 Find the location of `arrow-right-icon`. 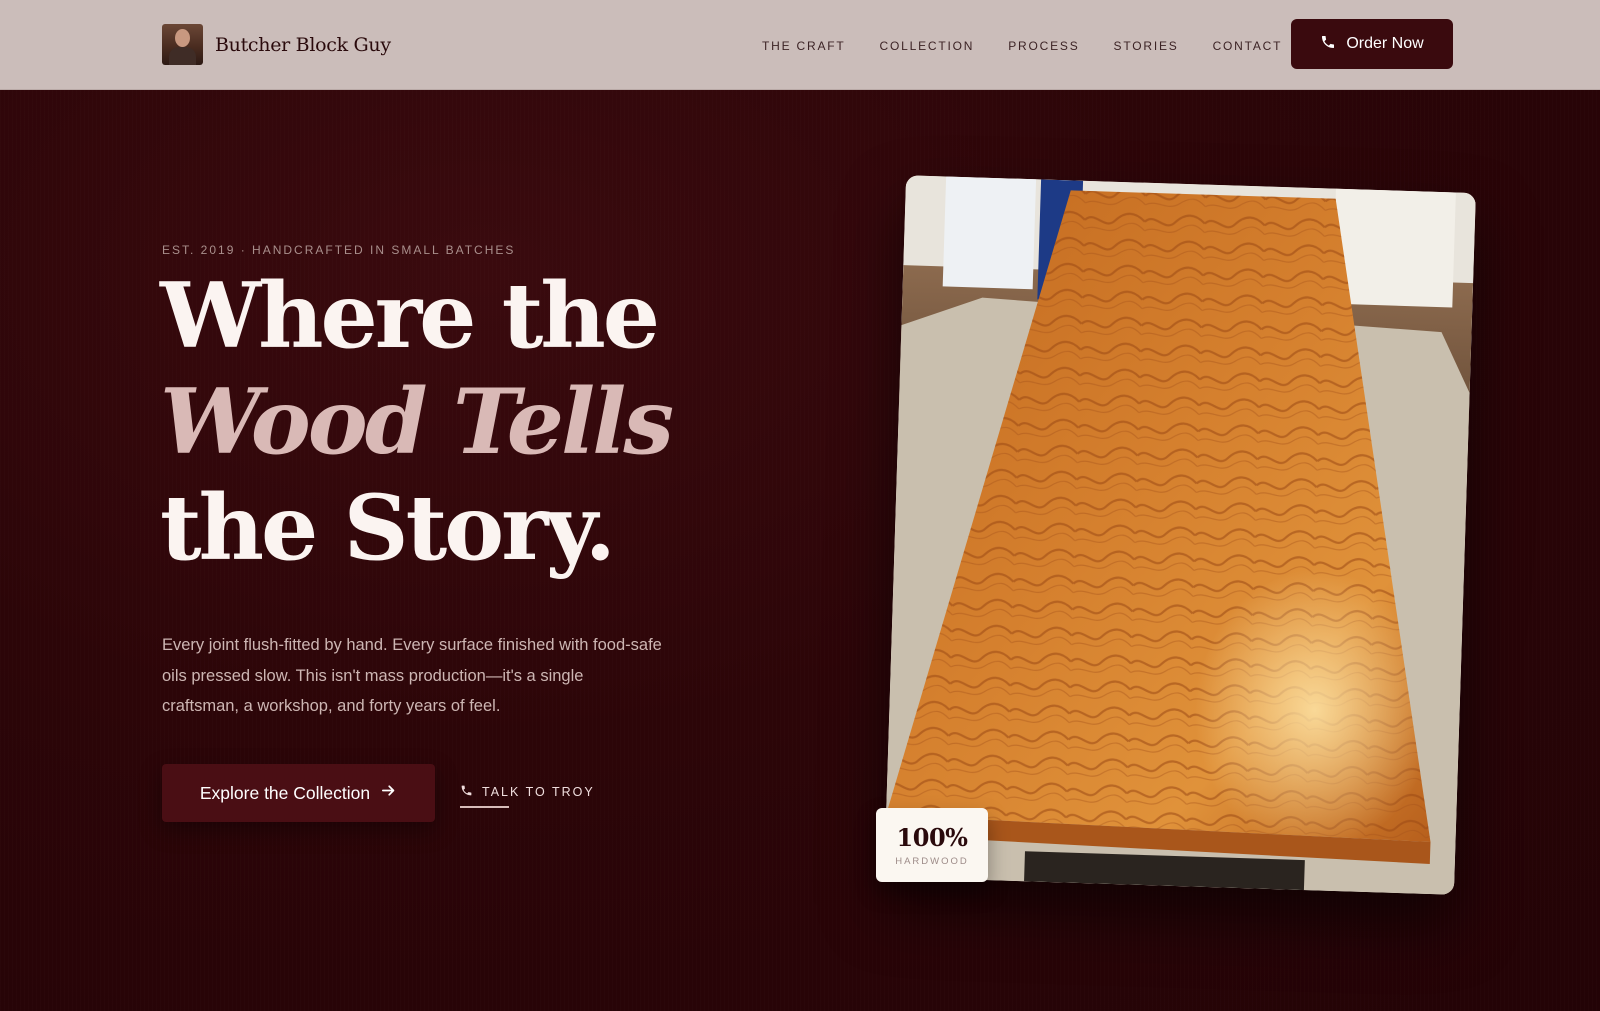

arrow-right-icon is located at coordinates (388, 793).